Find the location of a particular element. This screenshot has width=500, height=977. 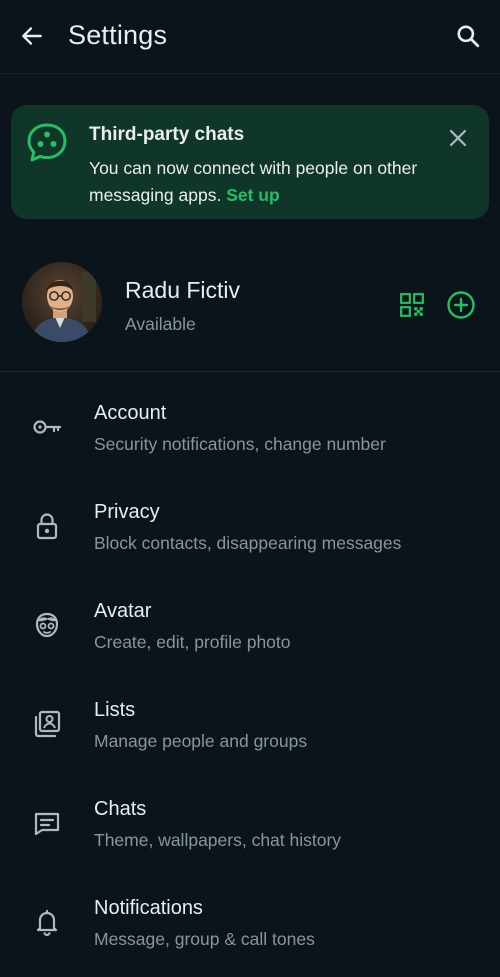

bell-icon is located at coordinates (47, 922).